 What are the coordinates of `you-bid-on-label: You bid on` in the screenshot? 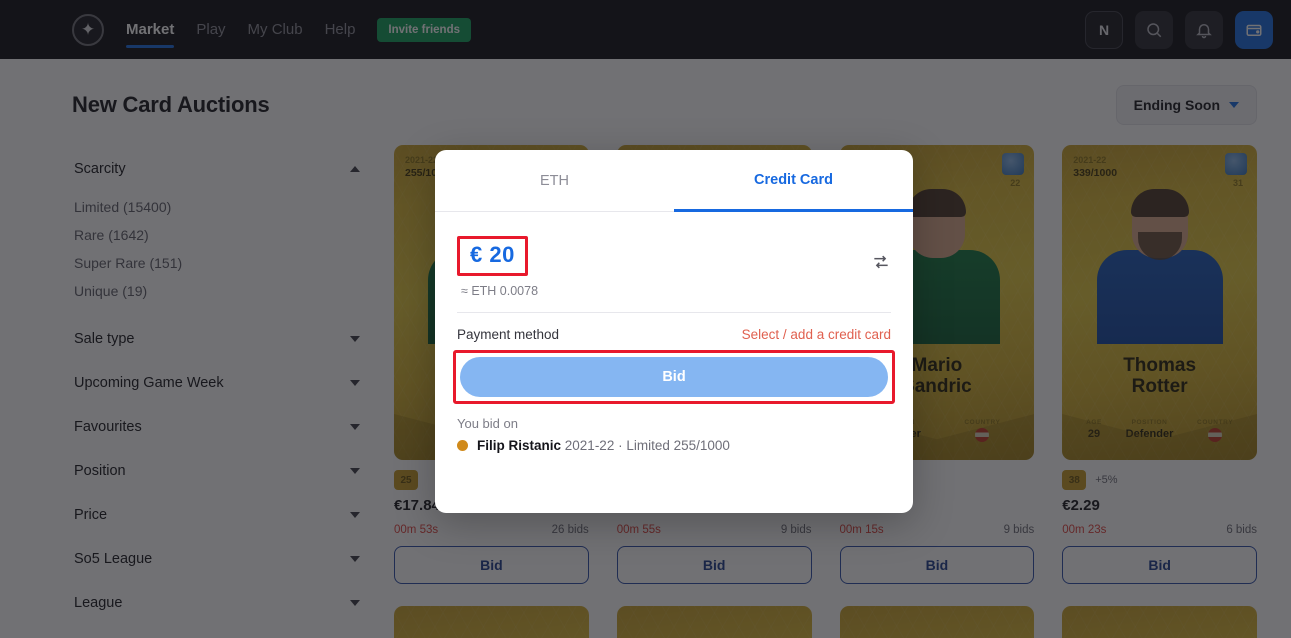 It's located at (487, 423).